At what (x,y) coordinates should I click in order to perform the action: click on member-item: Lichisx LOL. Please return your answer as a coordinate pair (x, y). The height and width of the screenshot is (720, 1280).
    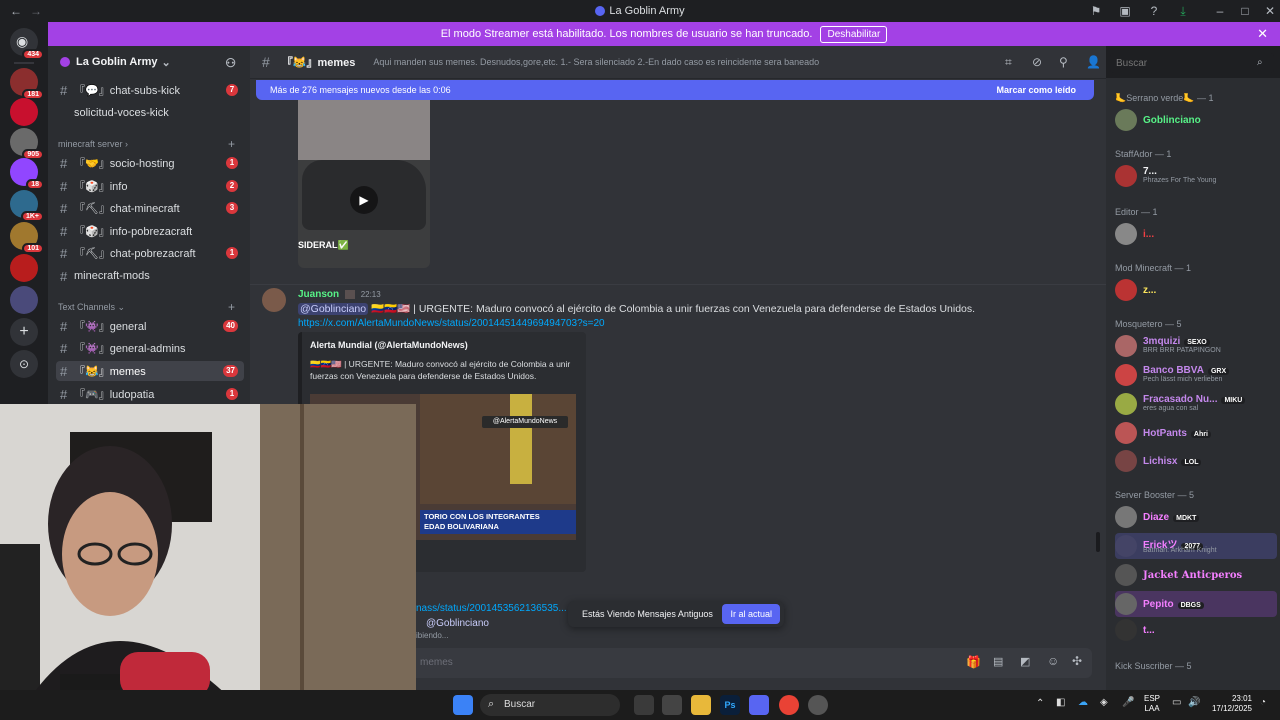
    Looking at the image, I should click on (1196, 461).